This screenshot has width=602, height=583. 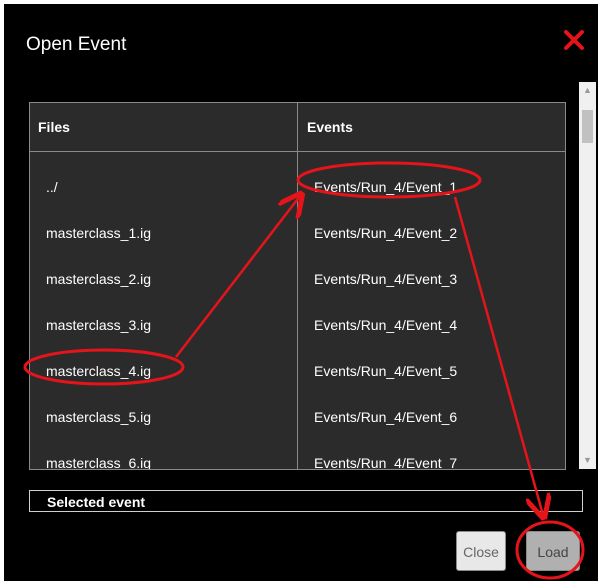 I want to click on file-item: masterclass_1.ig, so click(x=98, y=233).